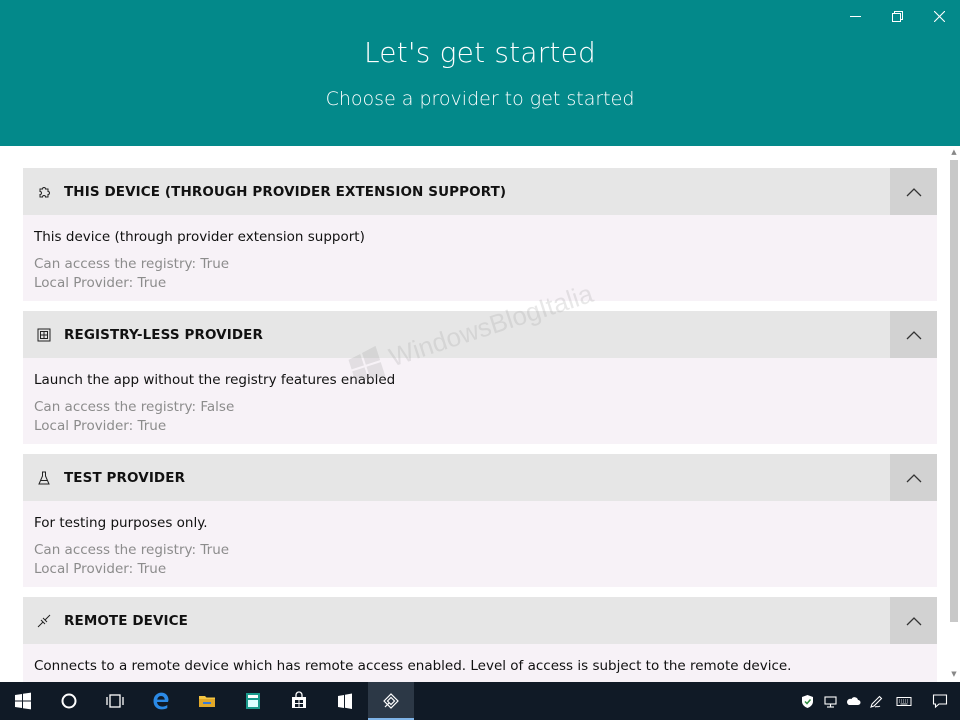  Describe the element at coordinates (480, 52) in the screenshot. I see `page-title: Let's get started` at that location.